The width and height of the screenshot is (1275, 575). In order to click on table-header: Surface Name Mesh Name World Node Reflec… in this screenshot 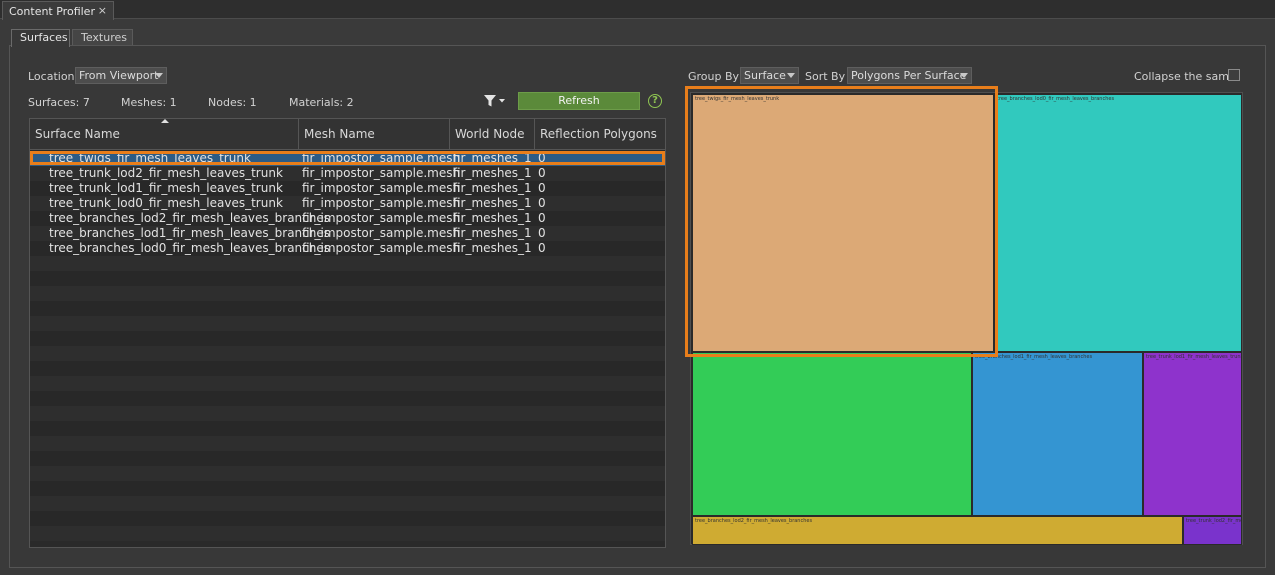, I will do `click(347, 134)`.